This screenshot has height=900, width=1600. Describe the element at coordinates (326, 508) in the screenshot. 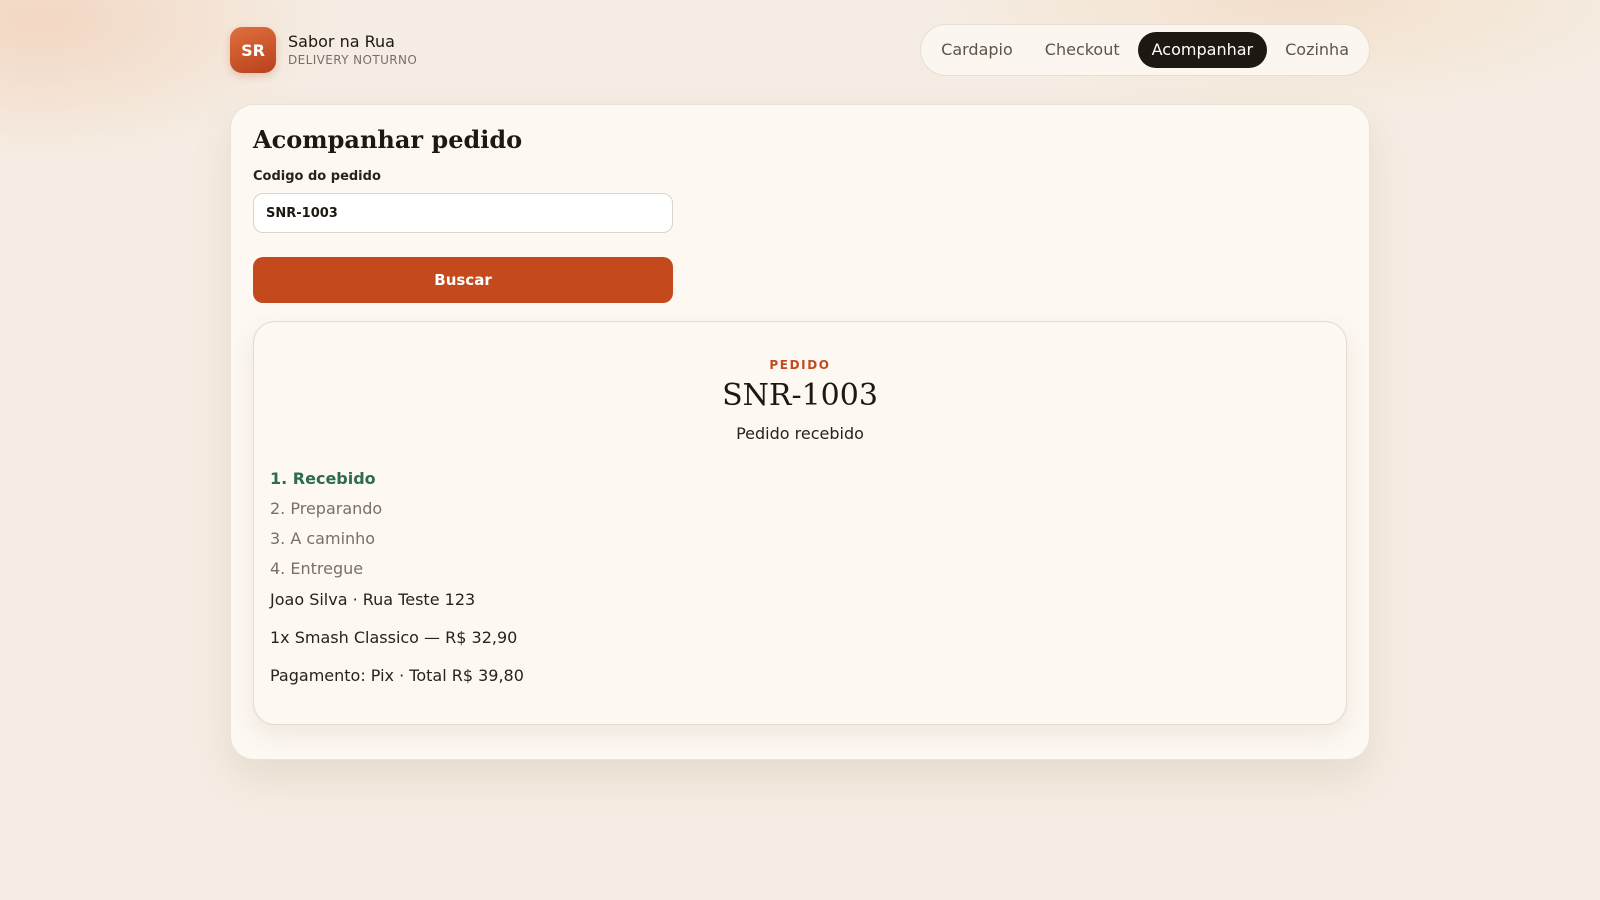

I see `step-preparando: 2. Preparando` at that location.